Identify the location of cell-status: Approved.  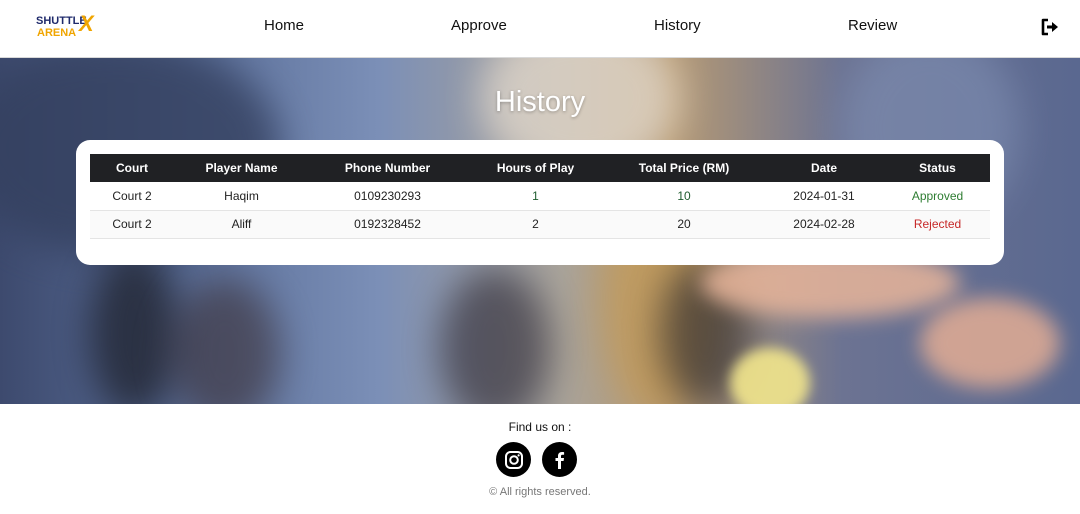
(937, 196).